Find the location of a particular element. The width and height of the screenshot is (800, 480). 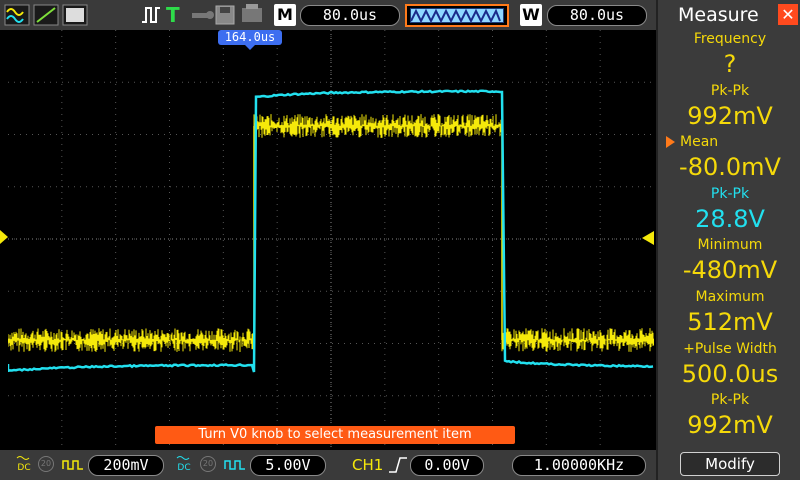

trigger-level-marker is located at coordinates (647, 238).